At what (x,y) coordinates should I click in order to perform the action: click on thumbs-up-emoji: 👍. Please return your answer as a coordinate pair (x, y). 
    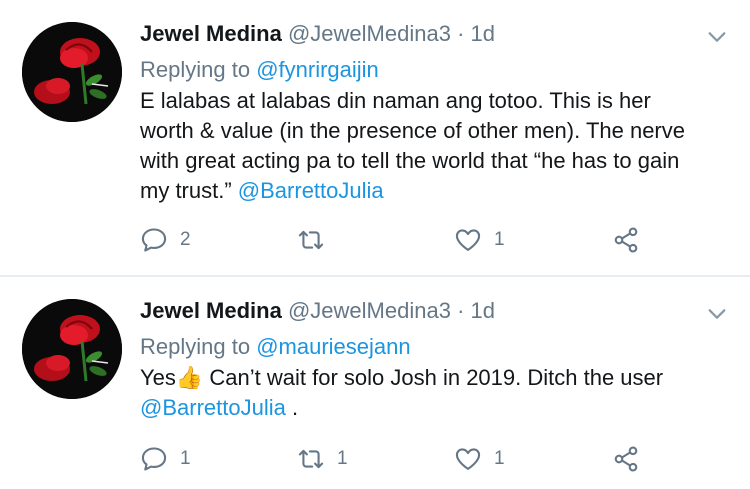
    Looking at the image, I should click on (189, 377).